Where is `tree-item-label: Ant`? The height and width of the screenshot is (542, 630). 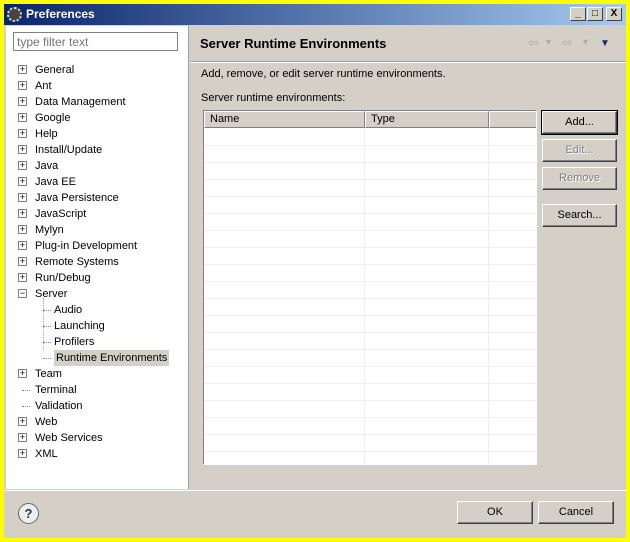 tree-item-label: Ant is located at coordinates (43, 86).